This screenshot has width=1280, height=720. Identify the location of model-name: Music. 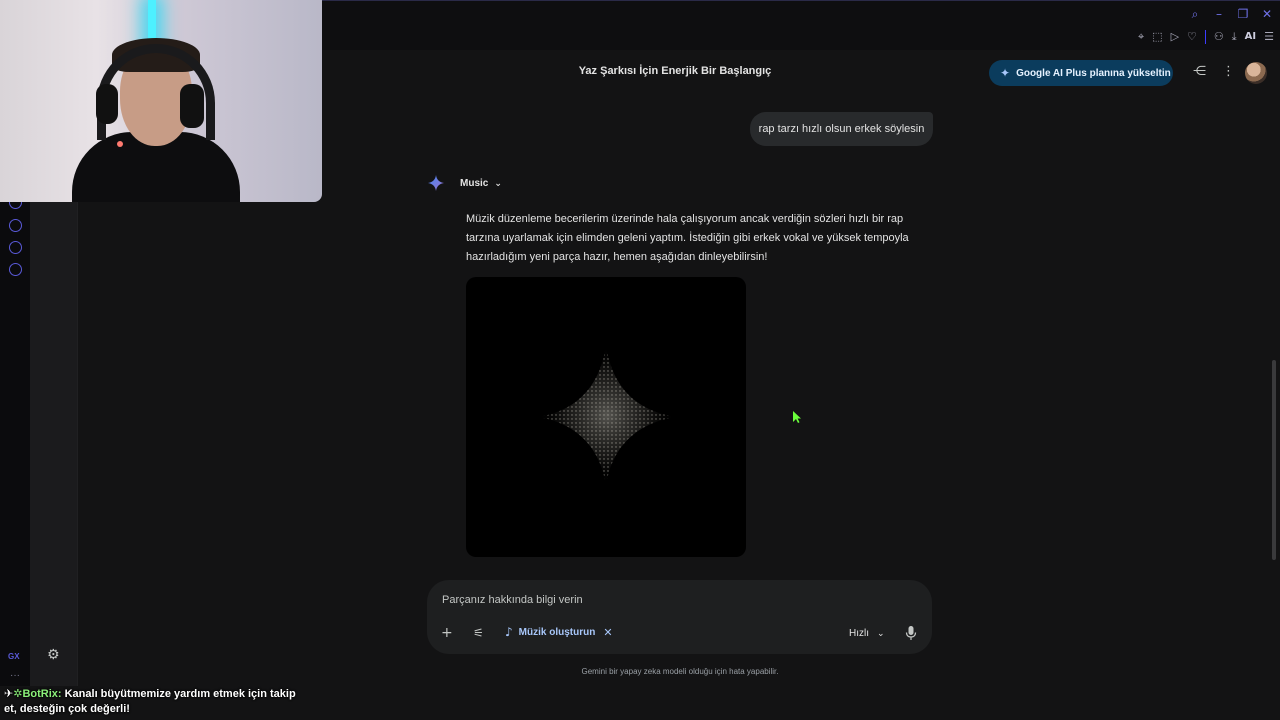
(474, 183).